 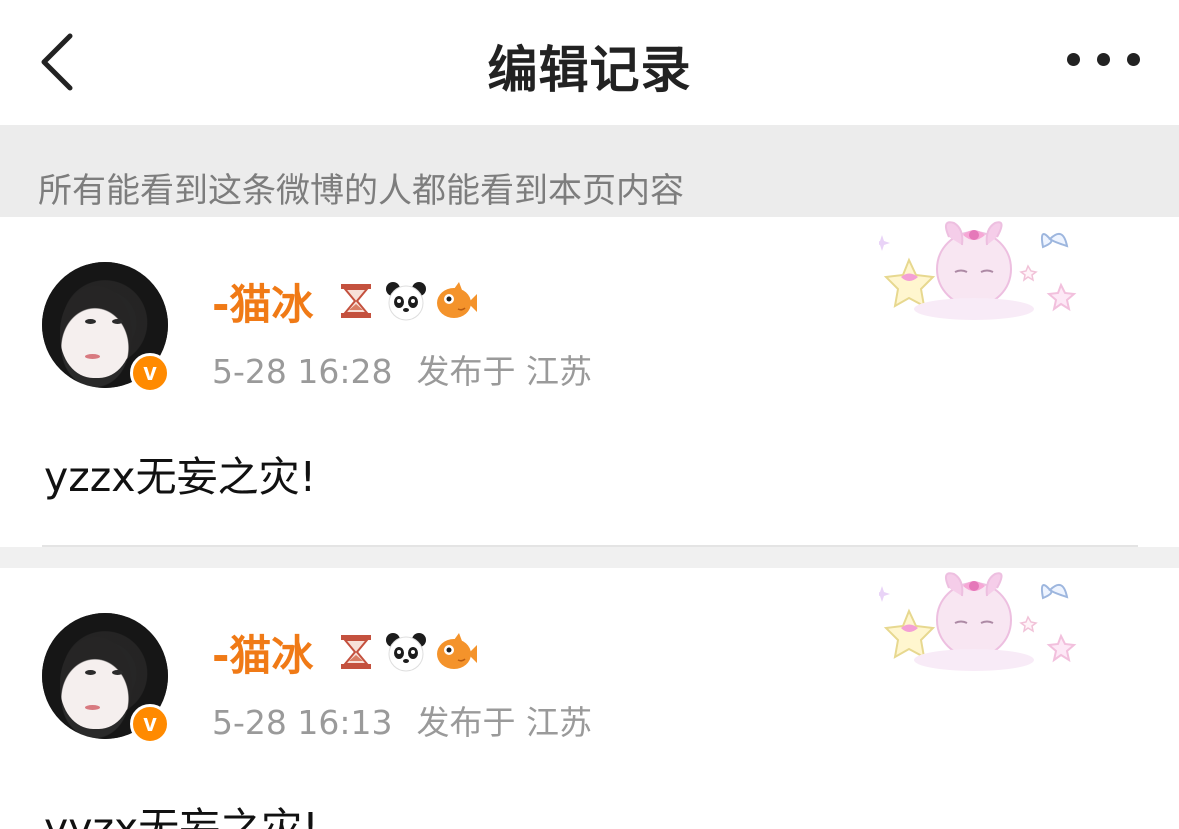 What do you see at coordinates (302, 371) in the screenshot?
I see `post-time: 5-28 16:28` at bounding box center [302, 371].